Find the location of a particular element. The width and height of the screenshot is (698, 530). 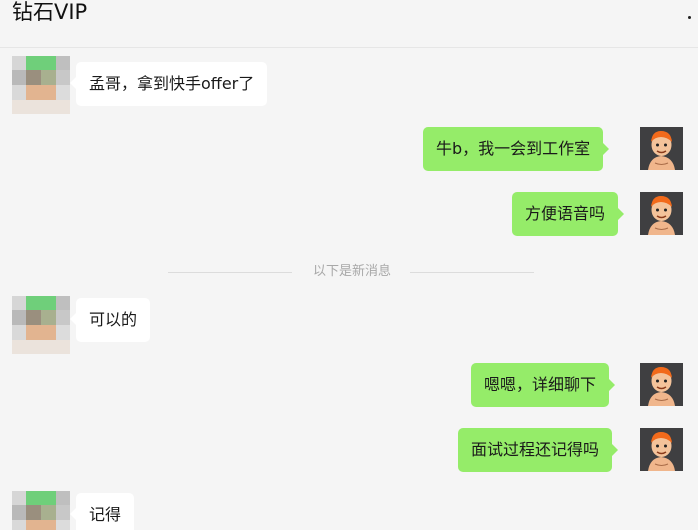

message-bubble-incoming: 孟哥，拿到快手offer了 is located at coordinates (168, 84).